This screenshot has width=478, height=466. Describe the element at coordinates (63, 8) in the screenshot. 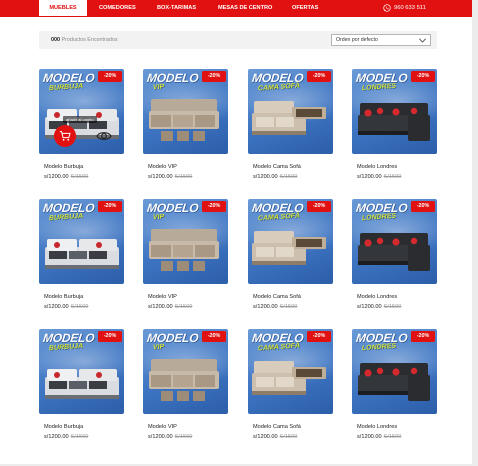

I see `nav-item-muebles: MUEBLES` at that location.